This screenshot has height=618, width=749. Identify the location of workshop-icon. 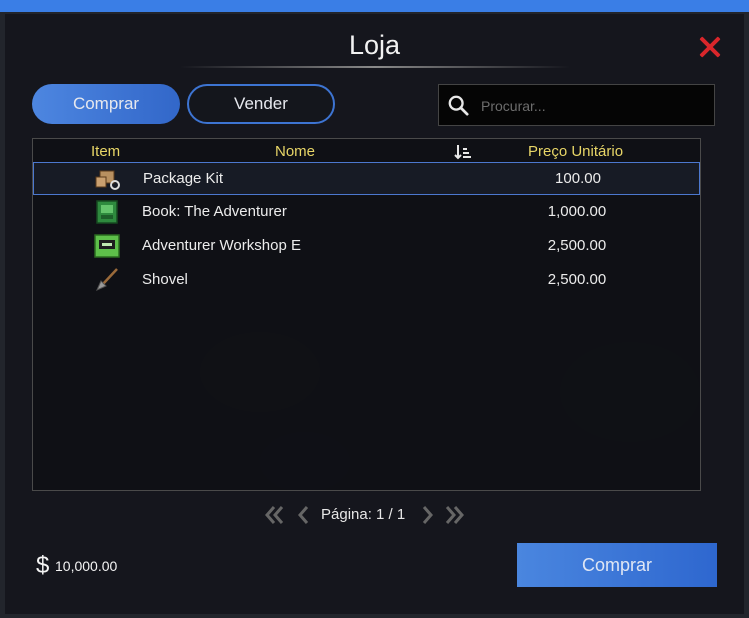
(107, 246).